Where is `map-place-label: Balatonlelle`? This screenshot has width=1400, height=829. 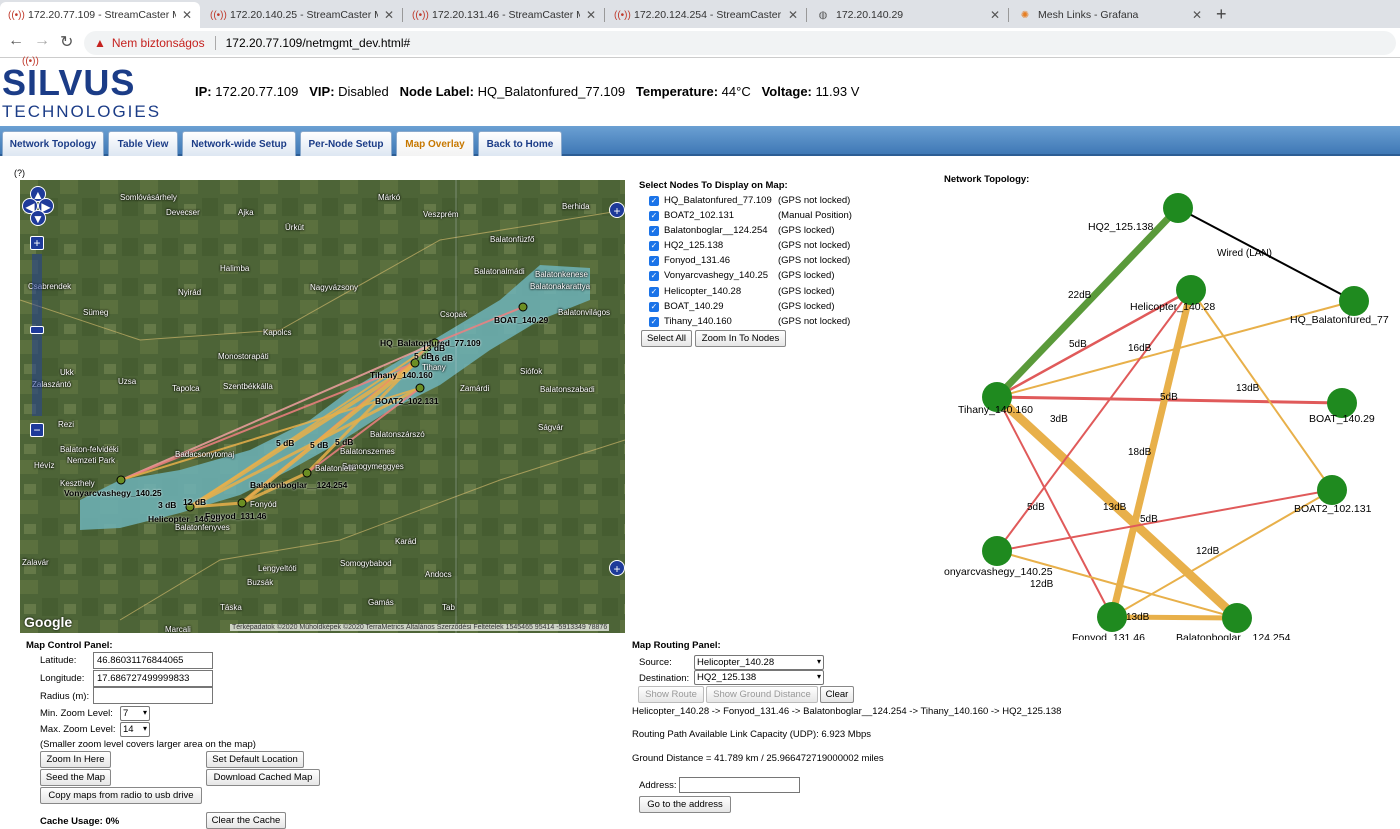
map-place-label: Balatonlelle is located at coordinates (336, 468).